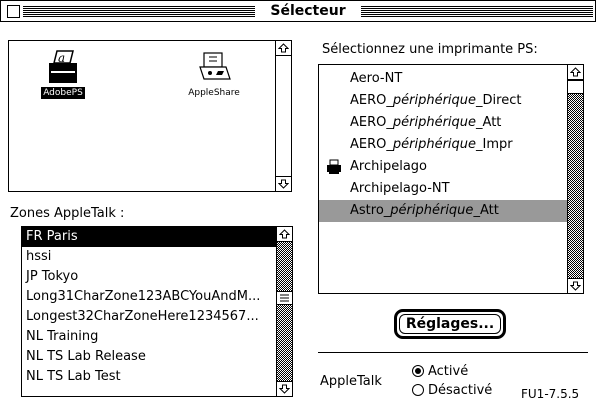 Image resolution: width=596 pixels, height=407 pixels. I want to click on zones-label: Zones AppleTalk :, so click(67, 213).